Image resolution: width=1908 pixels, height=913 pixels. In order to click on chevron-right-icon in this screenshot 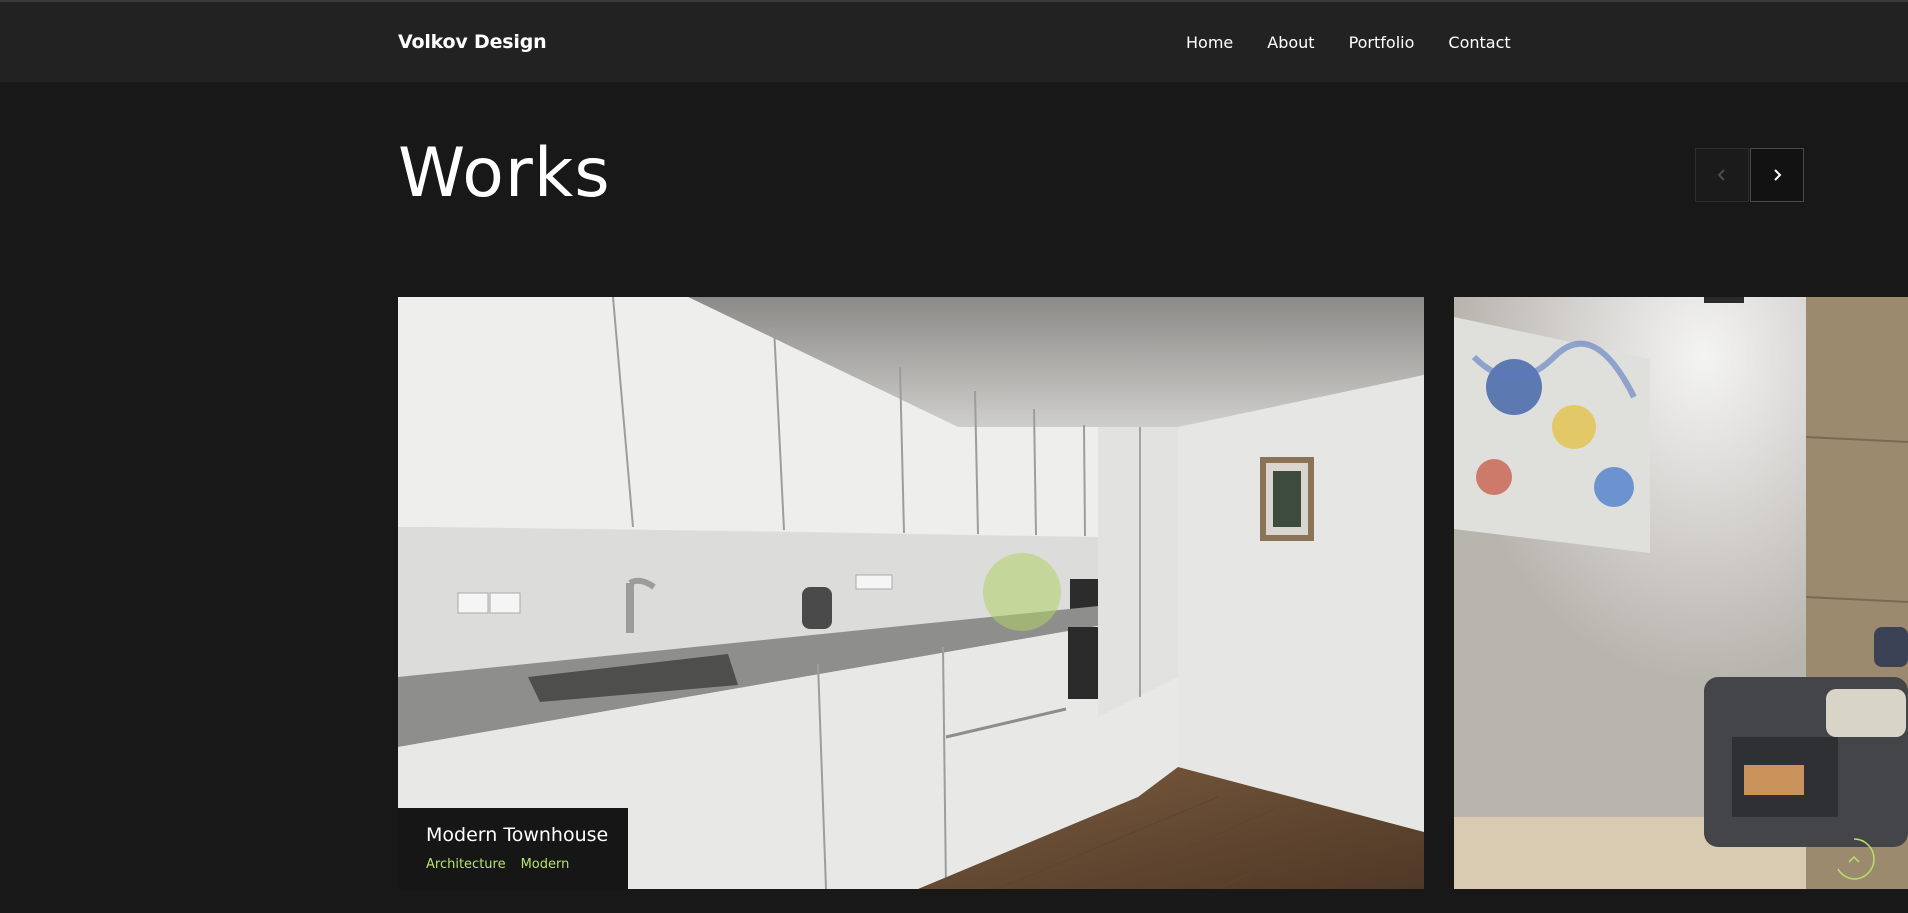, I will do `click(1778, 175)`.